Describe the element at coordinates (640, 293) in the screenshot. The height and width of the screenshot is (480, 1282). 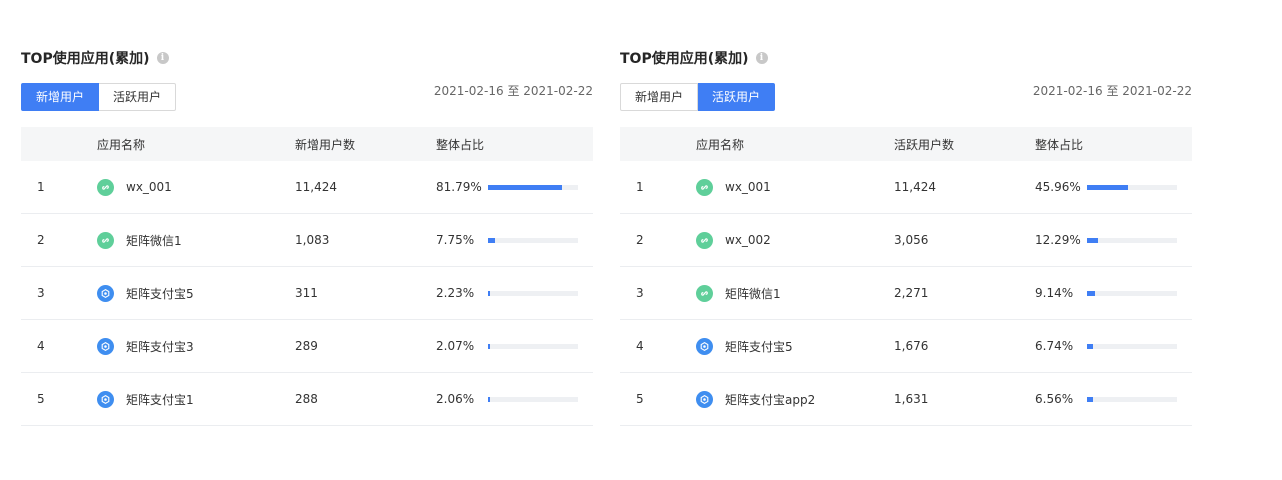
I see `row-index: 3` at that location.